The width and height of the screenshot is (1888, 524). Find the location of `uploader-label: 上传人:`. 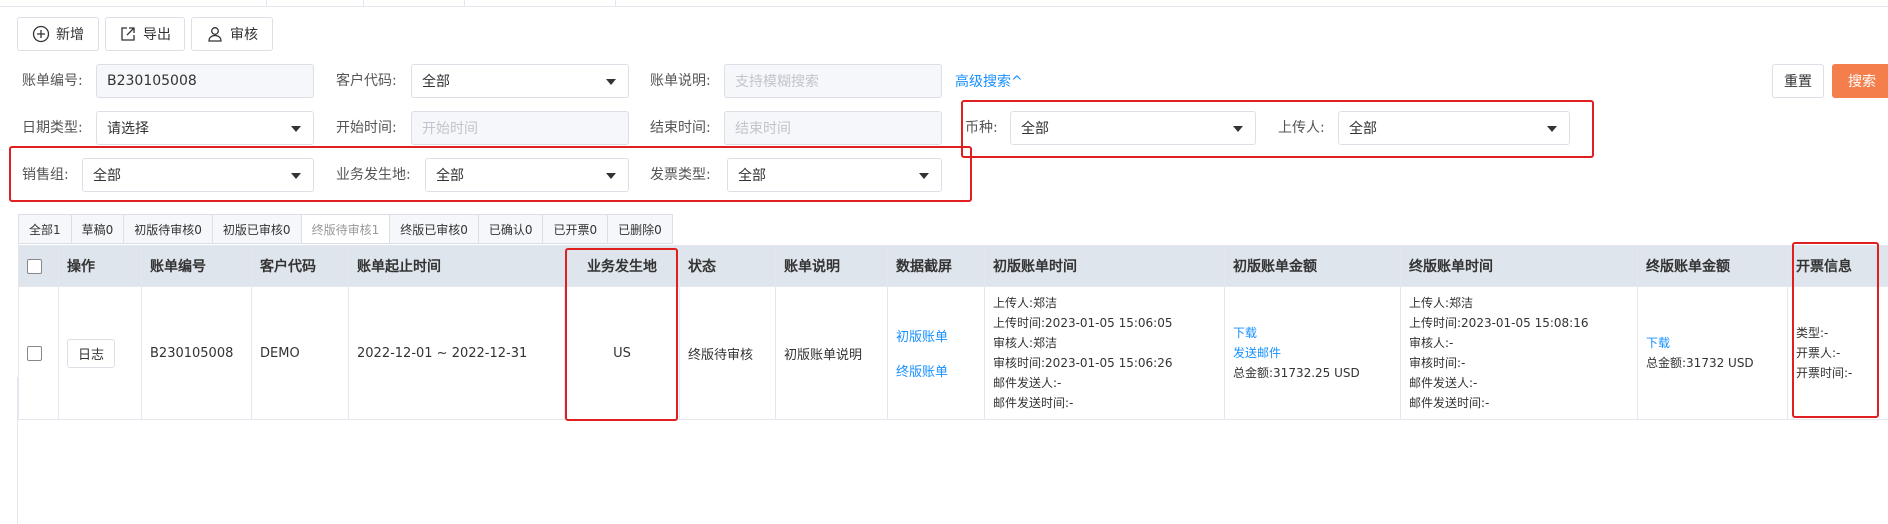

uploader-label: 上传人: is located at coordinates (1301, 128).